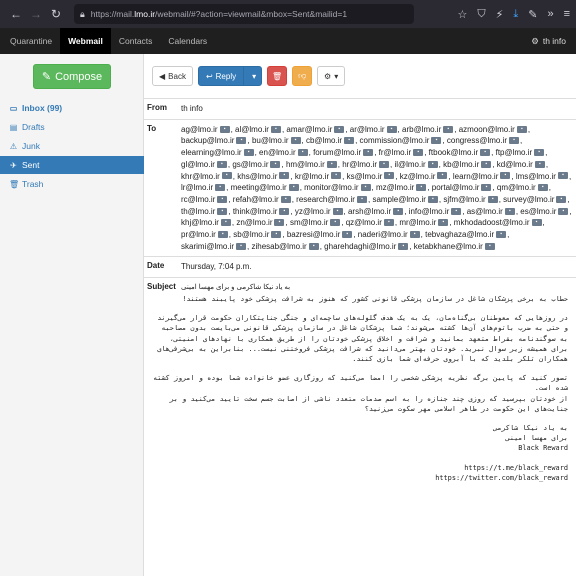  I want to click on recipient-address: commission@lmo.ir ▪, so click(401, 140).